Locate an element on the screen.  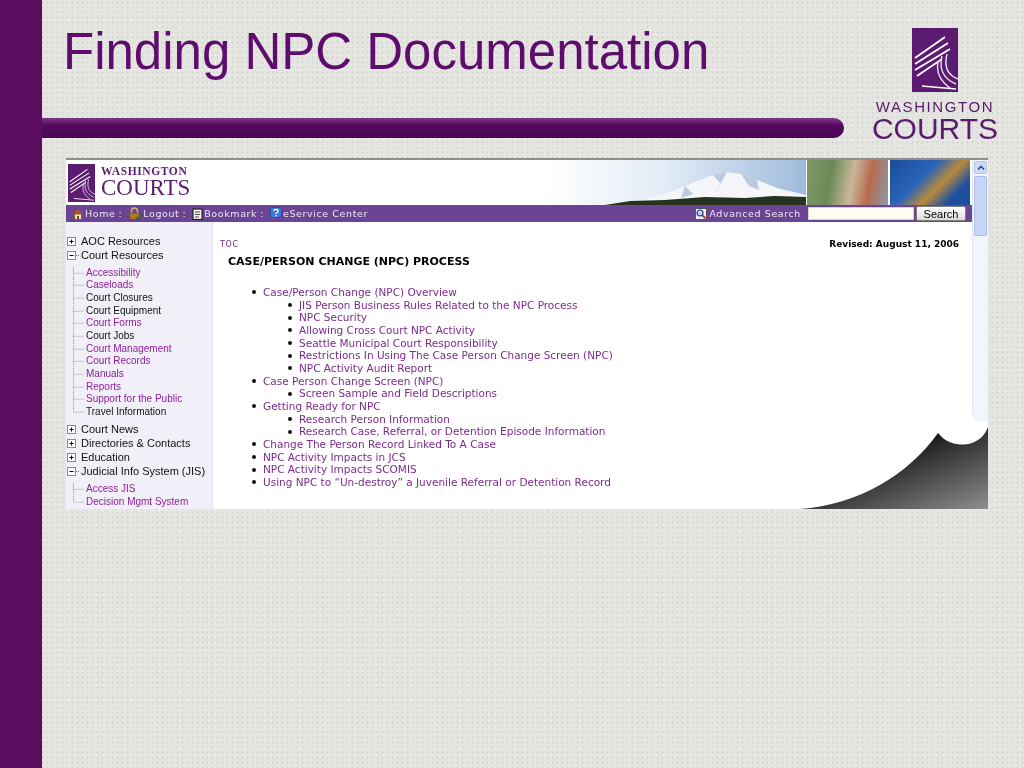
sidebar-item: Directories & Contacts is located at coordinates (136, 443).